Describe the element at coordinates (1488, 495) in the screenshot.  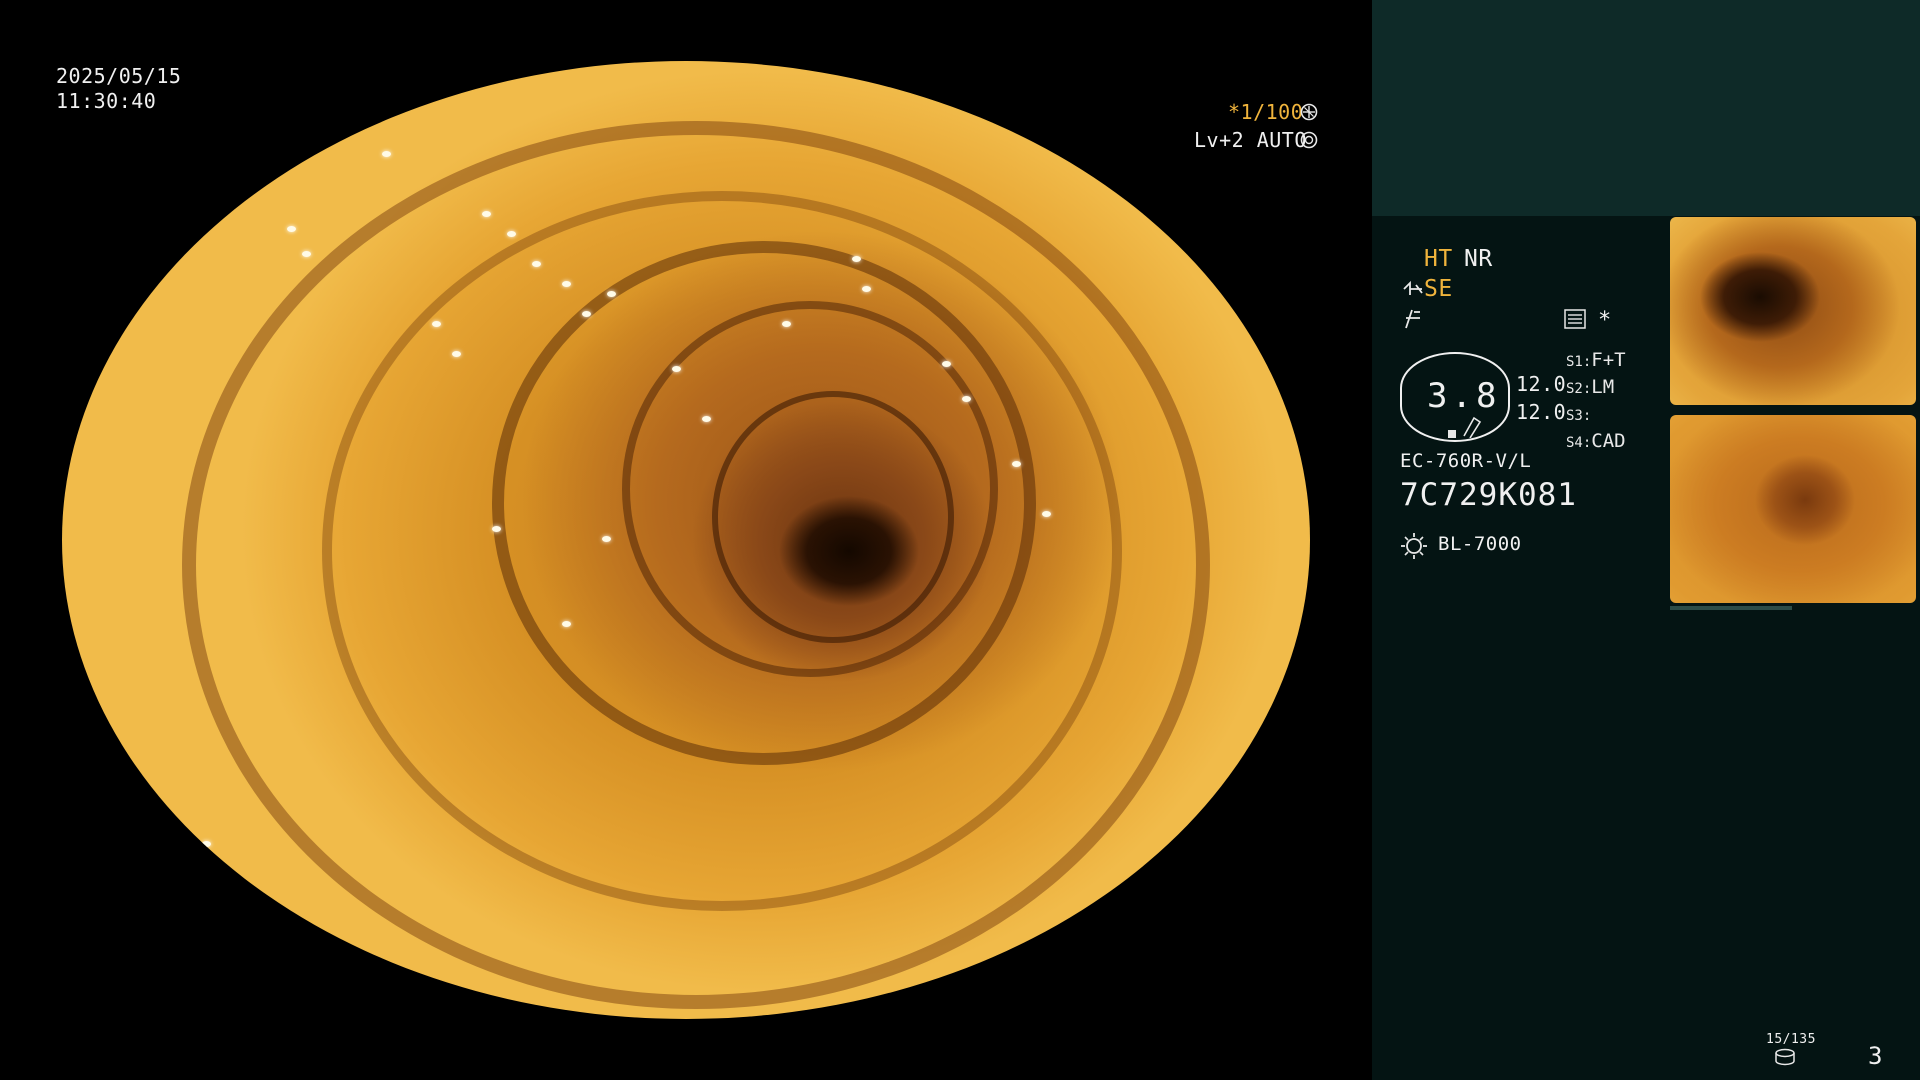
I see `scope-serial: 7C729K081` at that location.